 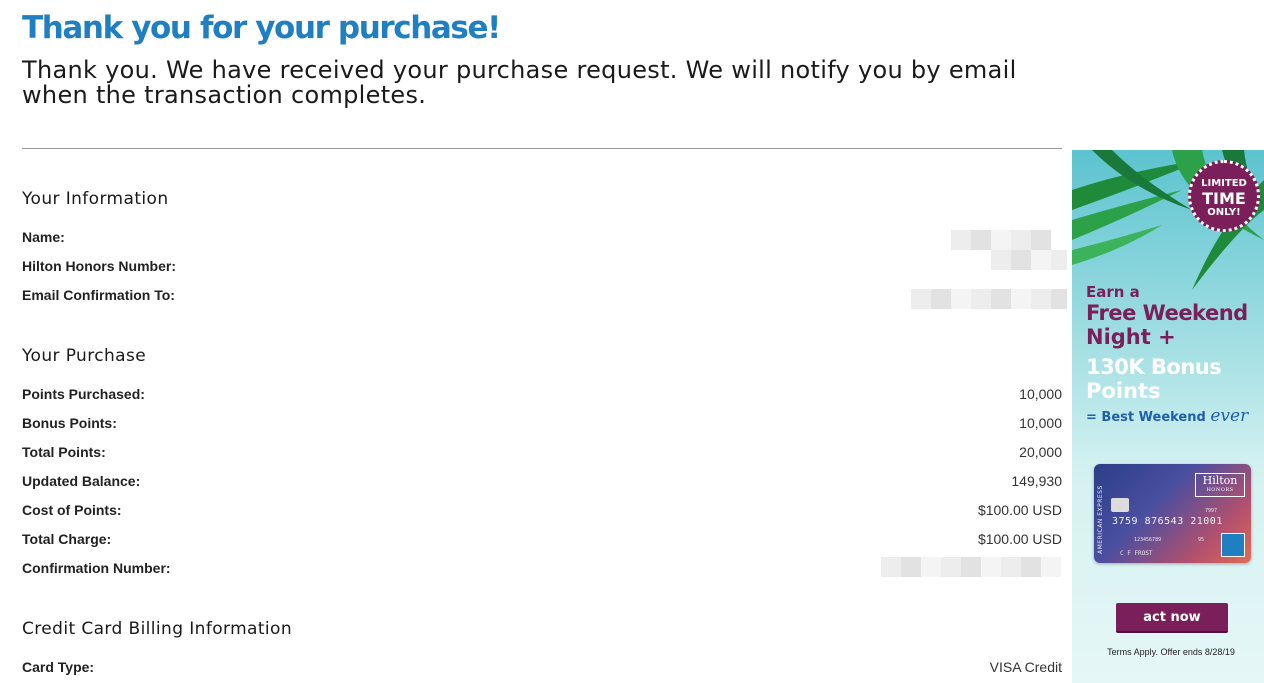 I want to click on ad-line-free-weekend: Free Weekend, so click(x=1167, y=313).